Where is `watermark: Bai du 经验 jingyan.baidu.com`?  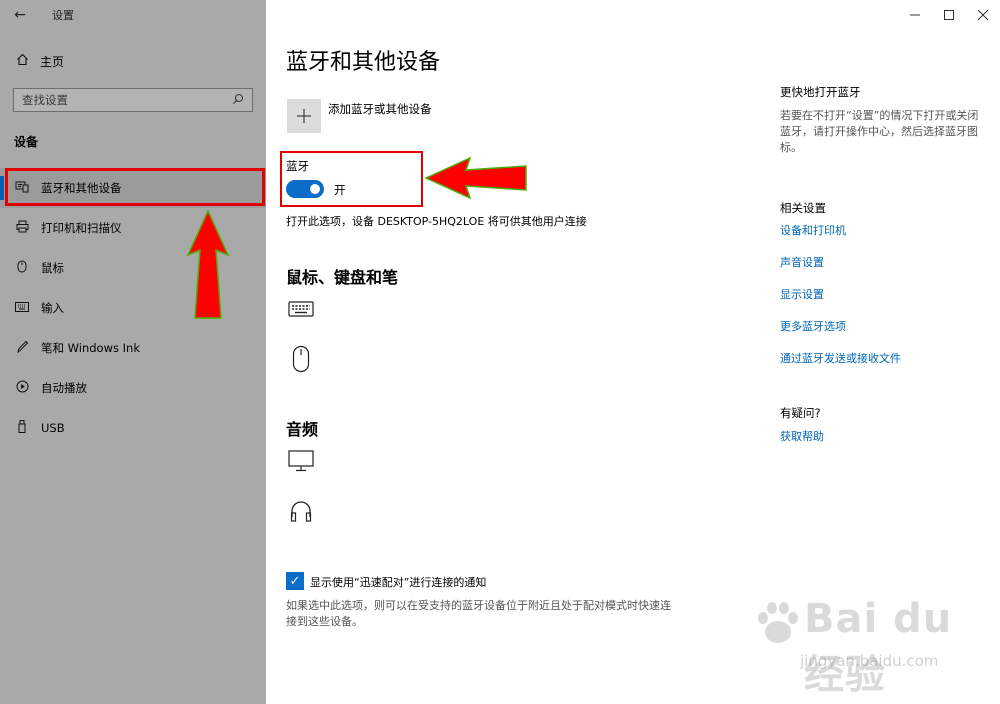
watermark: Bai du 经验 jingyan.baidu.com is located at coordinates (872, 647).